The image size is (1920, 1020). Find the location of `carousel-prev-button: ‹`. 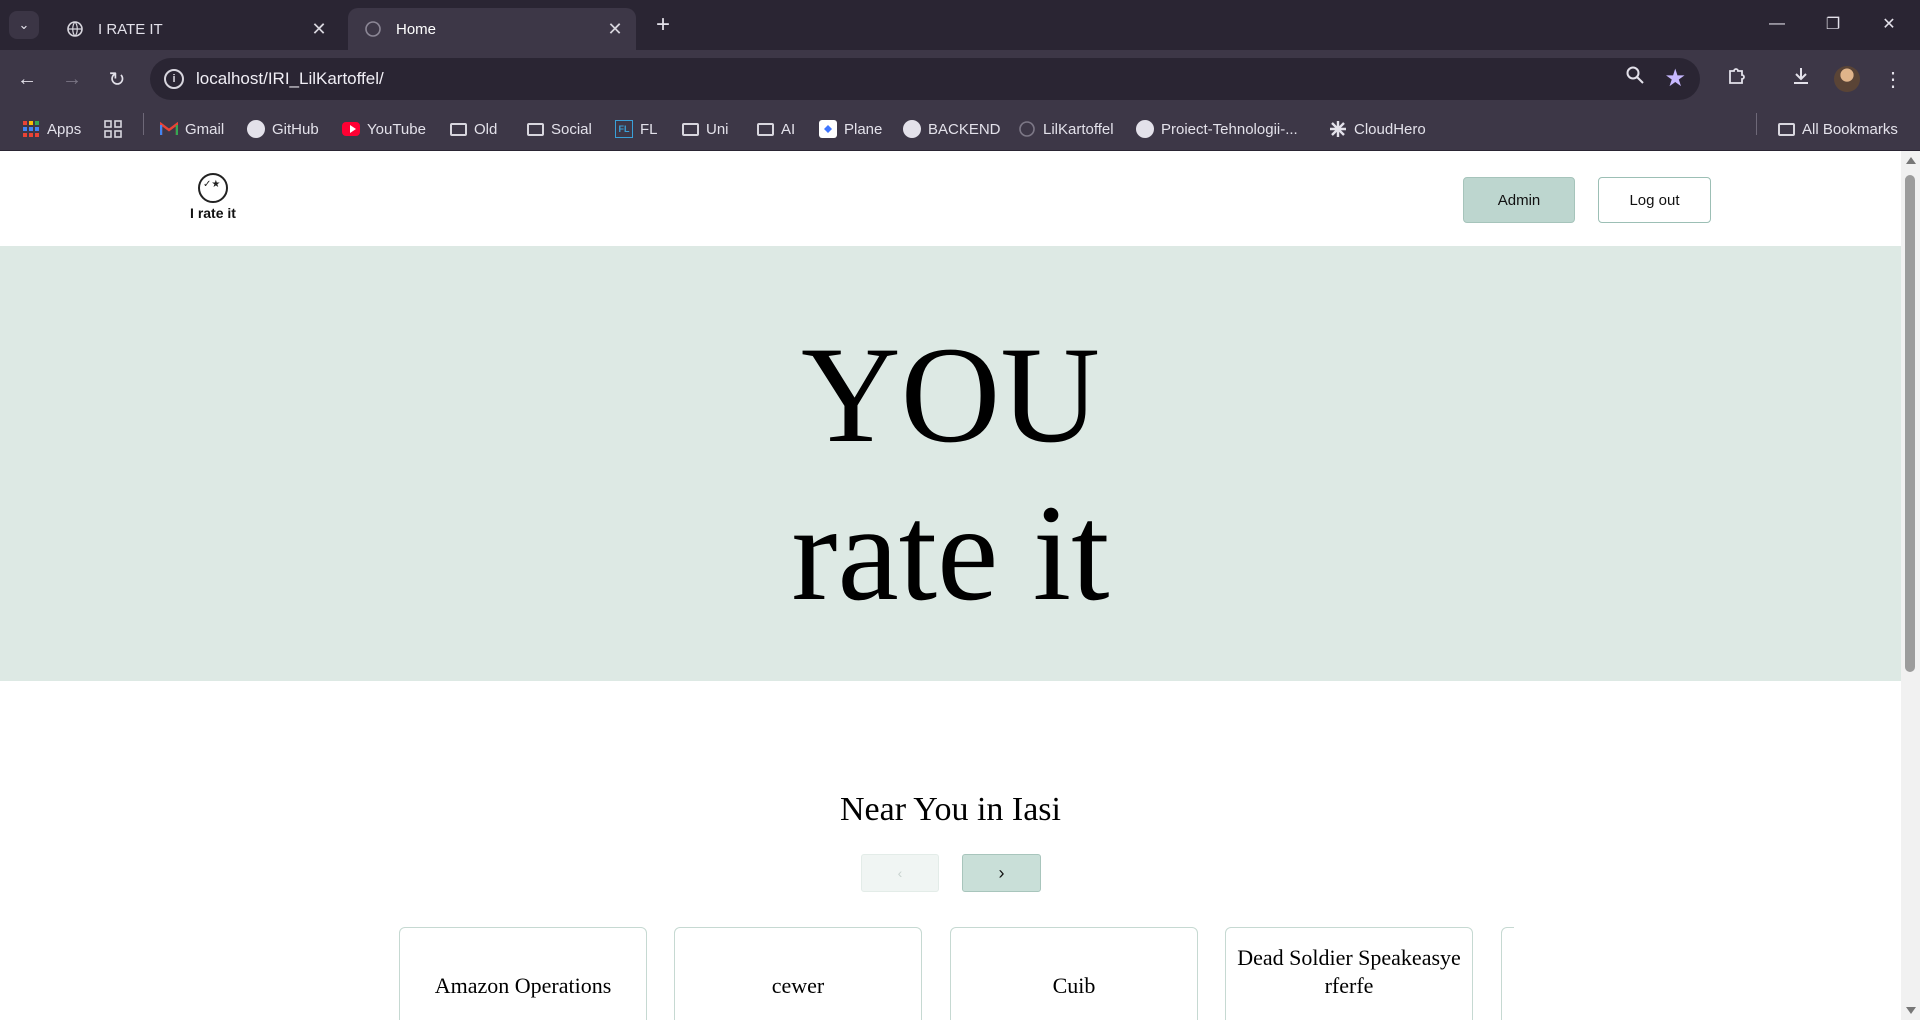

carousel-prev-button: ‹ is located at coordinates (900, 873).